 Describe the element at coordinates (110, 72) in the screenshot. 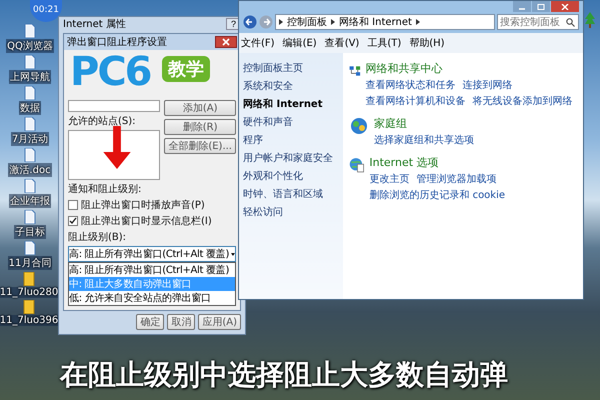

I see `pc6-logo: PC6` at that location.